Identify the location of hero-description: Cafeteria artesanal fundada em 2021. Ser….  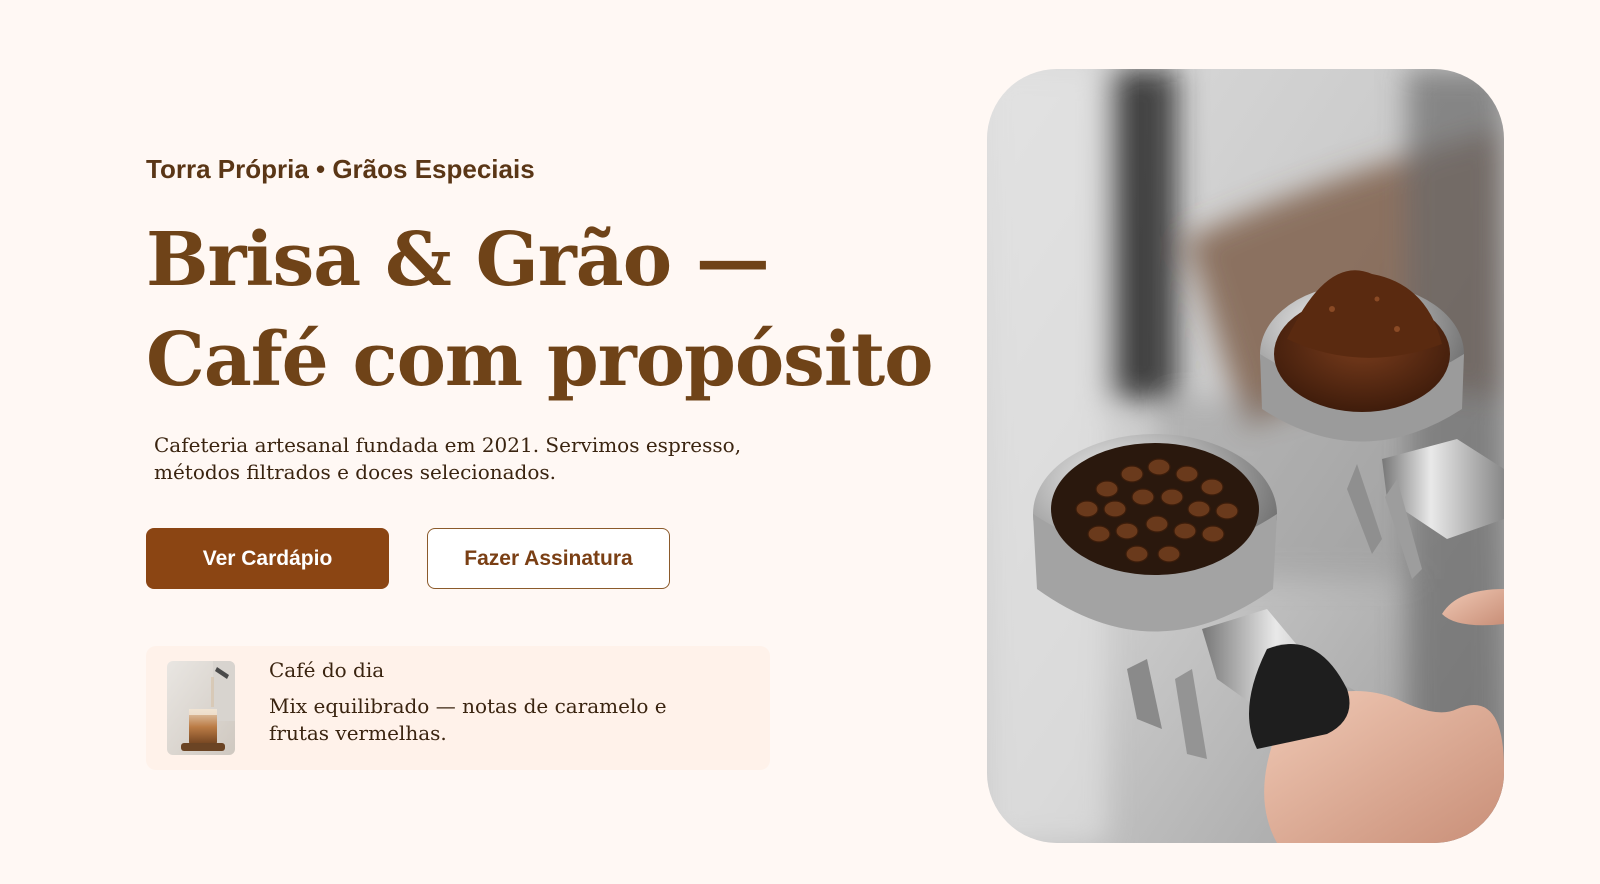
(448, 458).